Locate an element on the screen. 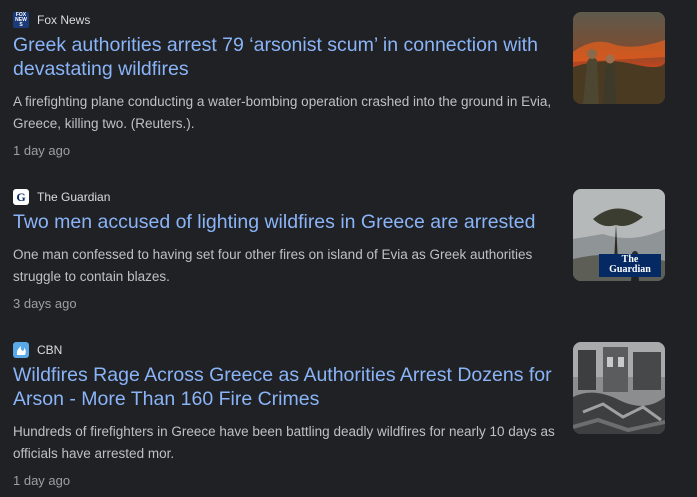 This screenshot has height=497, width=697. burned-building-image is located at coordinates (619, 388).